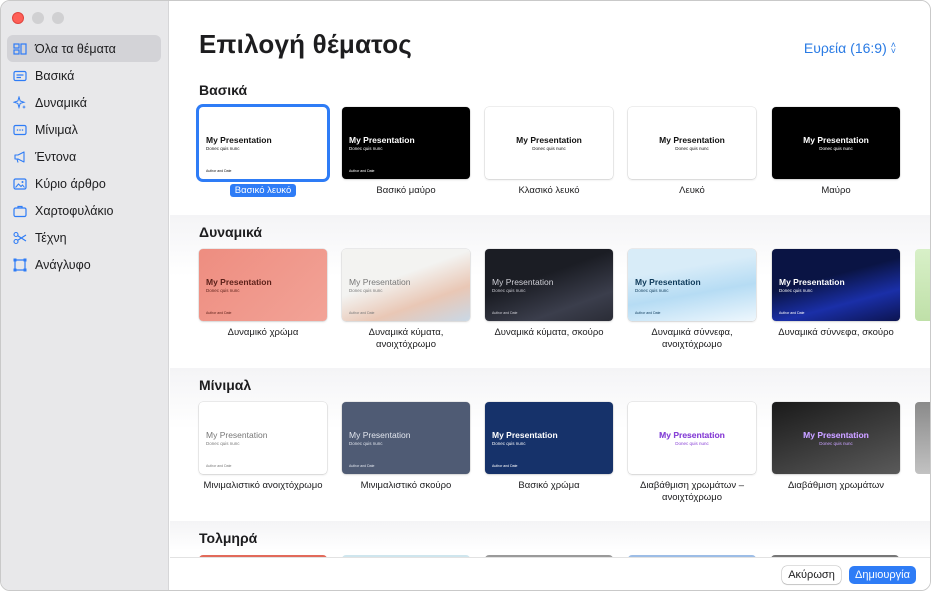 The image size is (931, 591). I want to click on sidebar-item-label: Όλα τα θέματα, so click(75, 48).